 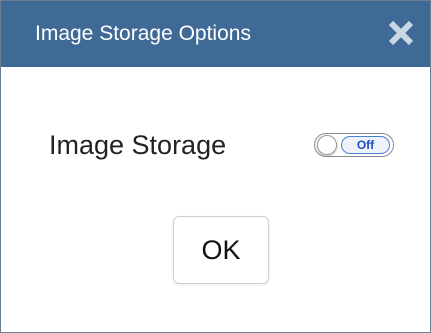 What do you see at coordinates (138, 145) in the screenshot?
I see `image-storage-label: Image Storage` at bounding box center [138, 145].